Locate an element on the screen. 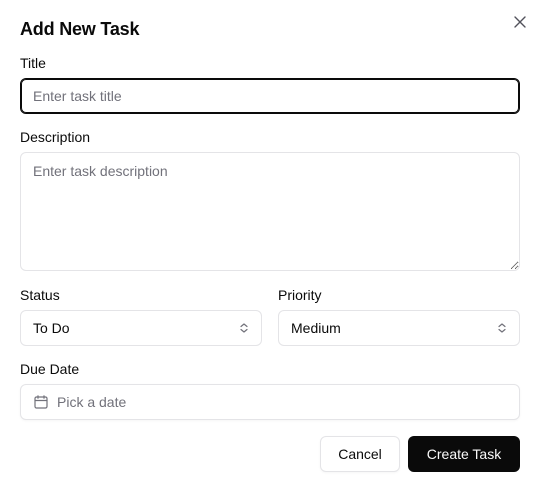 The image size is (542, 492). cancel-button: Cancel is located at coordinates (360, 454).